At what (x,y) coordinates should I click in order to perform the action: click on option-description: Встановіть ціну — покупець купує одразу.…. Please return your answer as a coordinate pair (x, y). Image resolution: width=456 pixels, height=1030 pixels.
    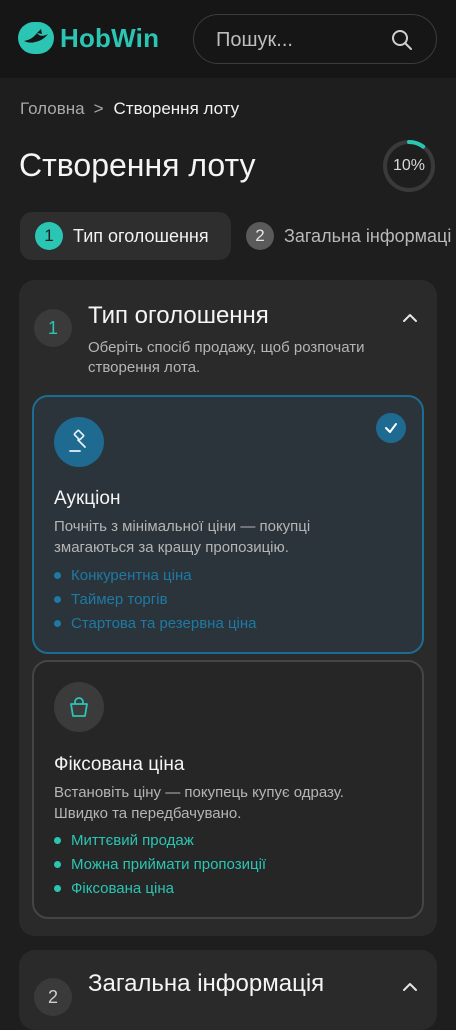
    Looking at the image, I should click on (199, 803).